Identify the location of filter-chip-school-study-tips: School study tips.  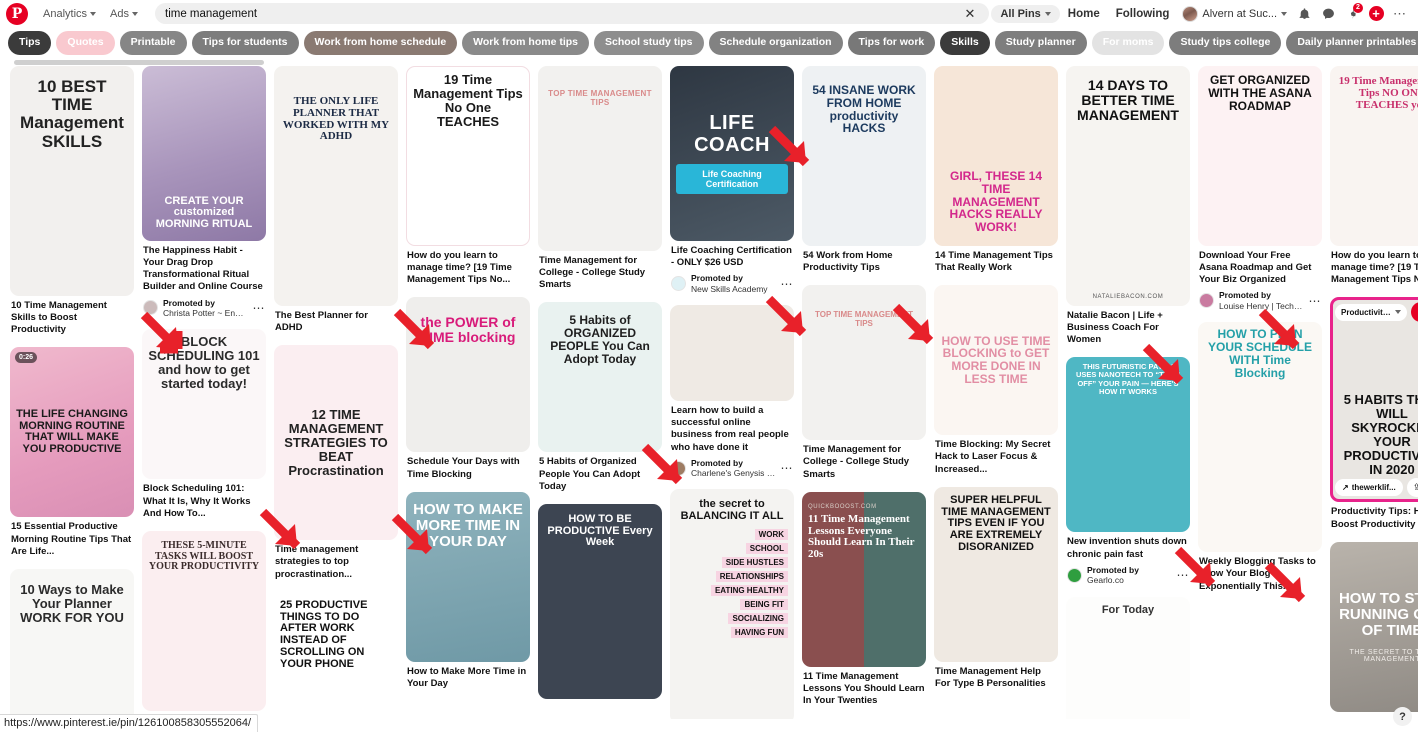
(649, 43).